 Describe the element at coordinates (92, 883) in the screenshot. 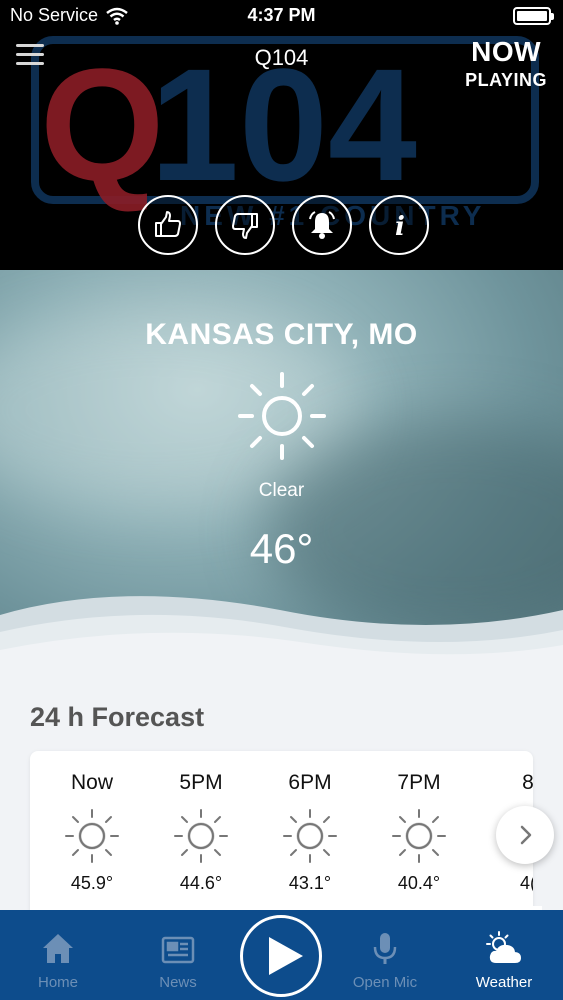

I see `forecast-hour-temp: 45.9°` at that location.